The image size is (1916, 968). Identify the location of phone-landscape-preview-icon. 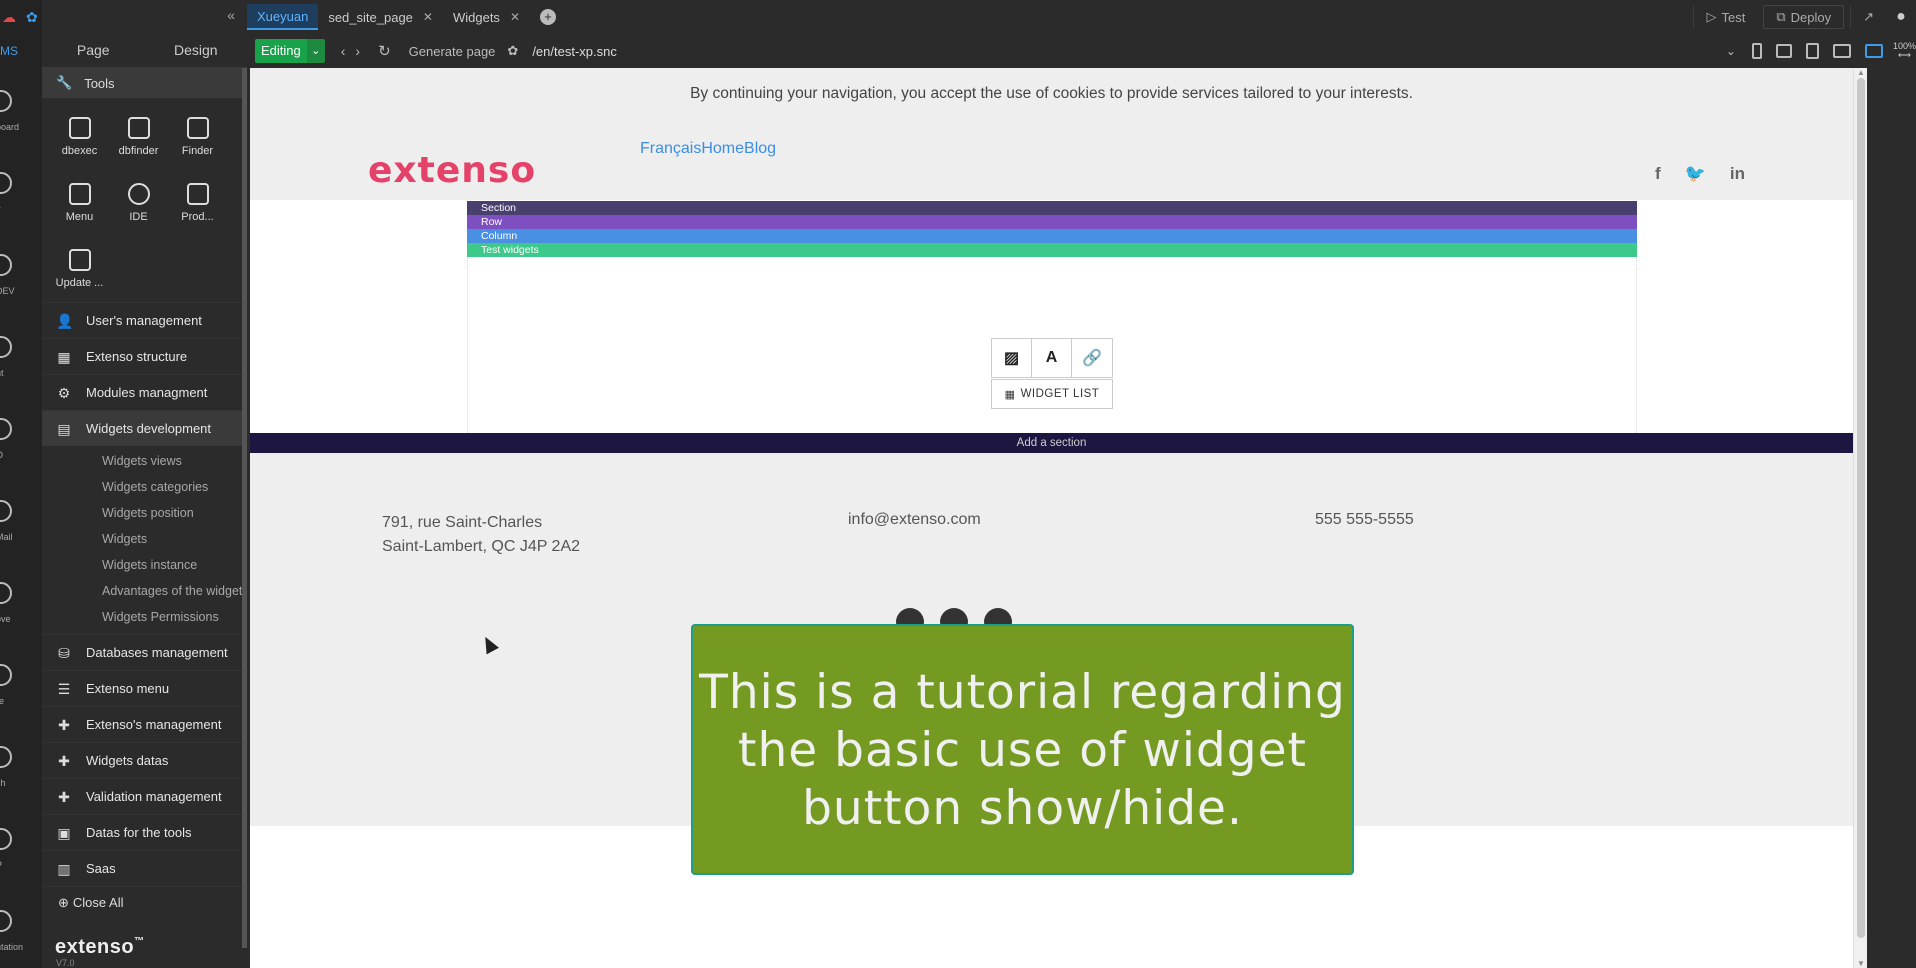
(1783, 51).